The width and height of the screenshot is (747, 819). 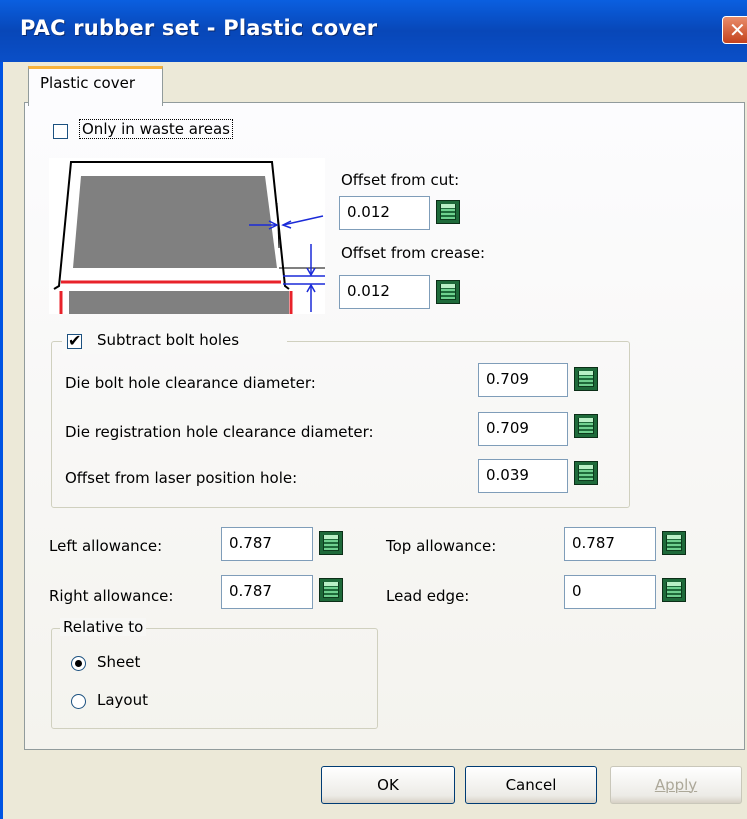 What do you see at coordinates (448, 212) in the screenshot?
I see `offset-from-cut-calculator-button` at bounding box center [448, 212].